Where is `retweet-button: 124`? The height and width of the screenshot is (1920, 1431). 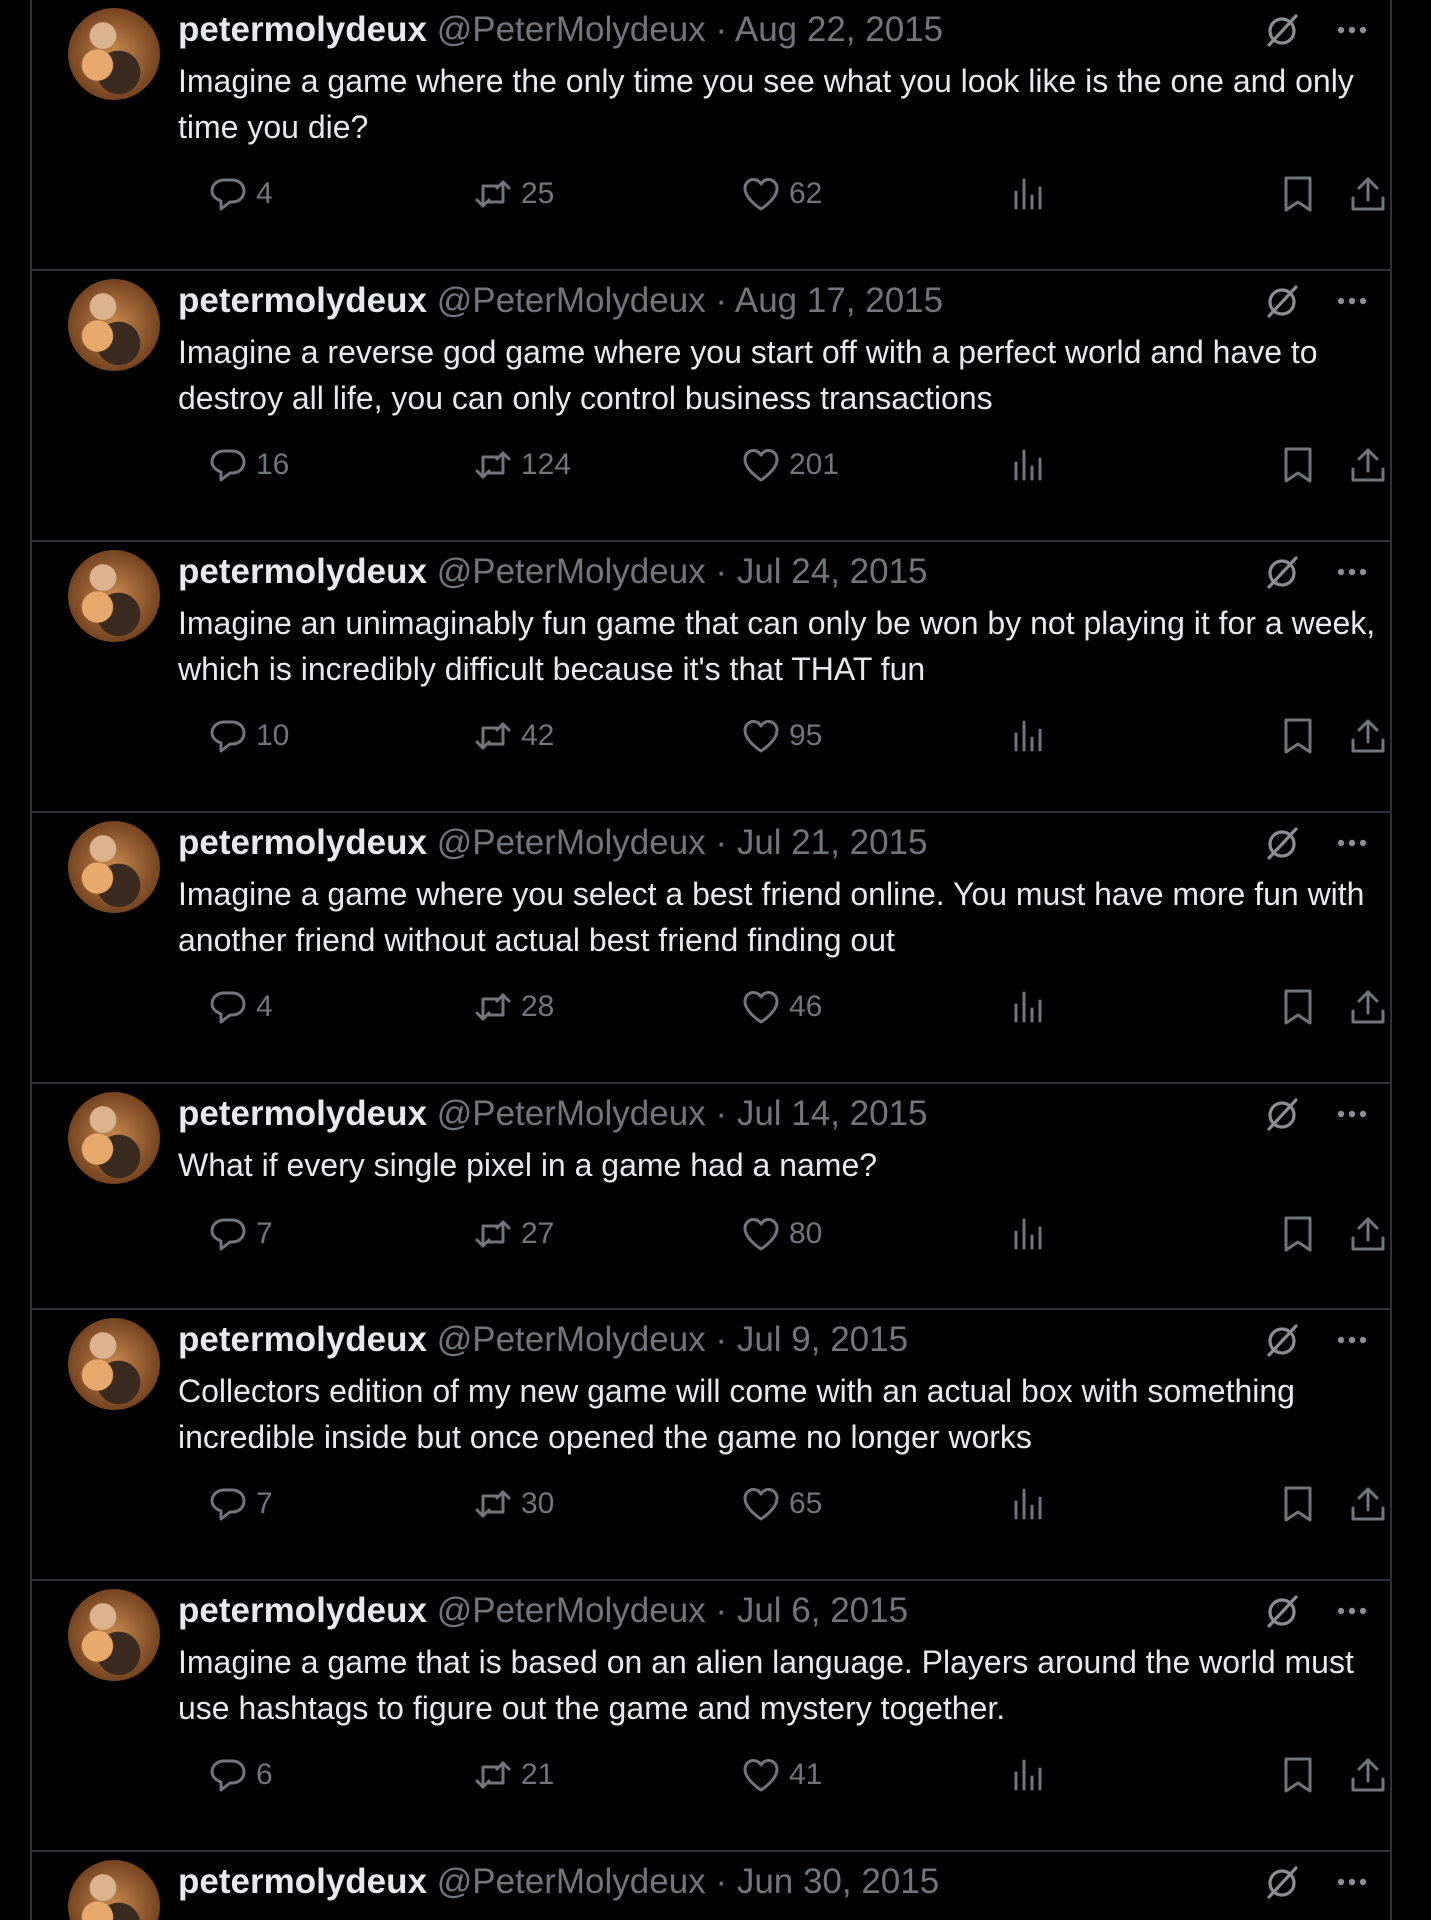
retweet-button: 124 is located at coordinates (522, 465).